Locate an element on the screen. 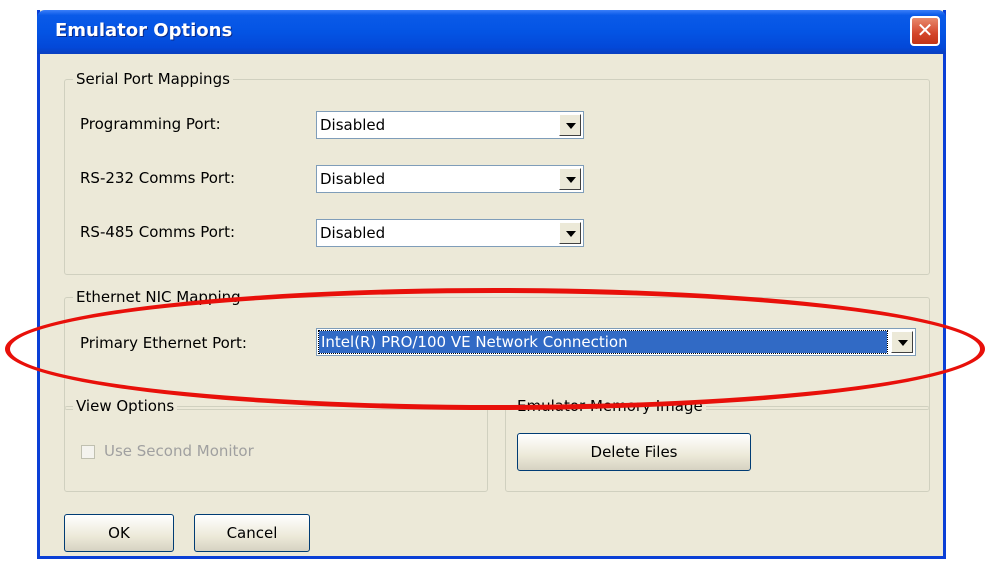 Image resolution: width=987 pixels, height=567 pixels. dialog-title: Emulator Options is located at coordinates (144, 30).